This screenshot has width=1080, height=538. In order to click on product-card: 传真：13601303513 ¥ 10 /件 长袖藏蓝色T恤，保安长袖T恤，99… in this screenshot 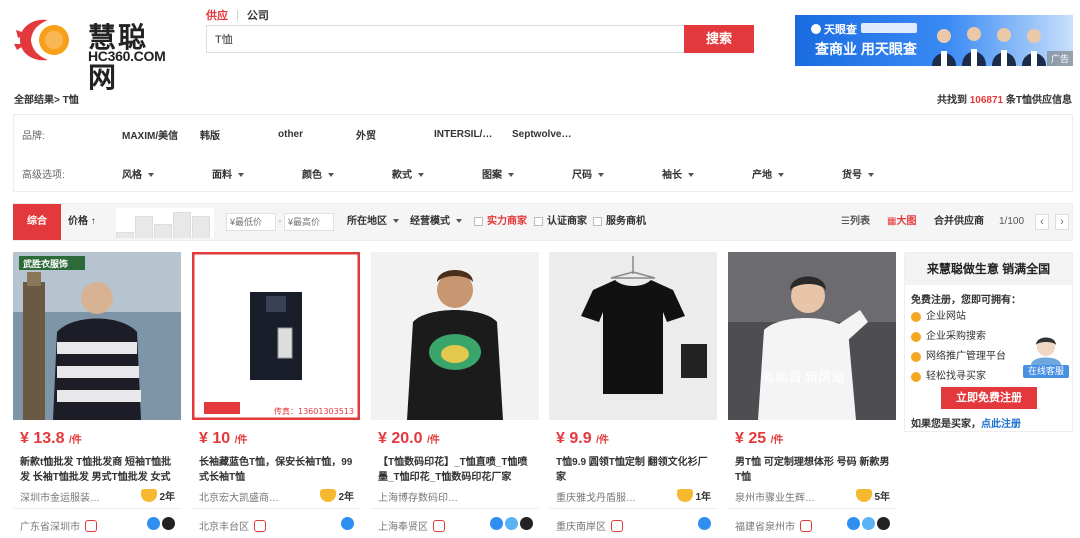, I will do `click(276, 395)`.